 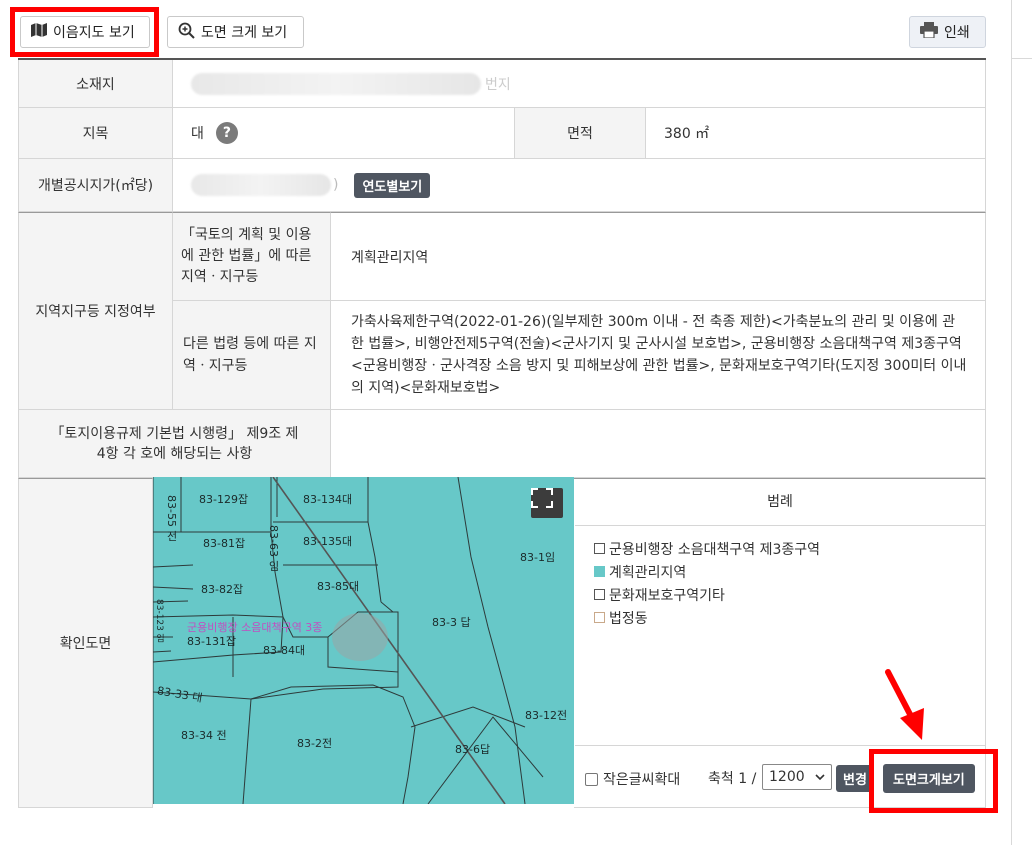 I want to click on print-label: 인쇄, so click(x=957, y=33).